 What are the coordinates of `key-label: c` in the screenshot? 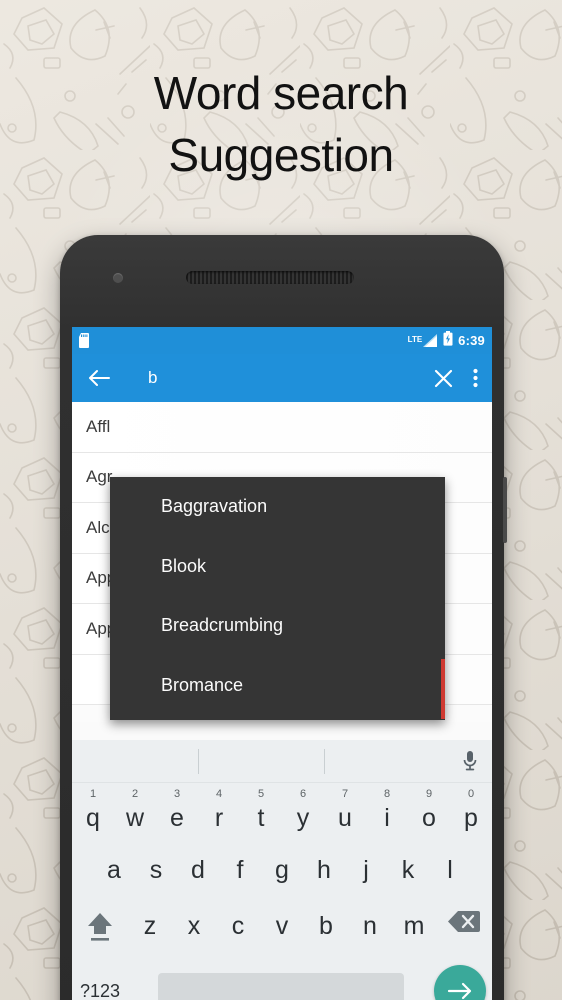 It's located at (238, 926).